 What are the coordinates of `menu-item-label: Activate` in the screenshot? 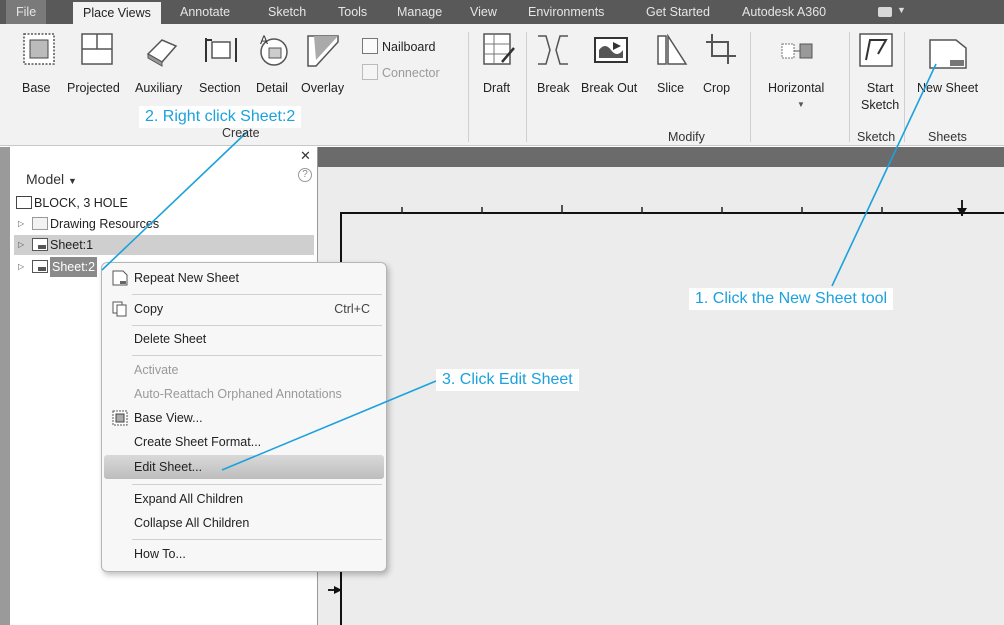 It's located at (156, 370).